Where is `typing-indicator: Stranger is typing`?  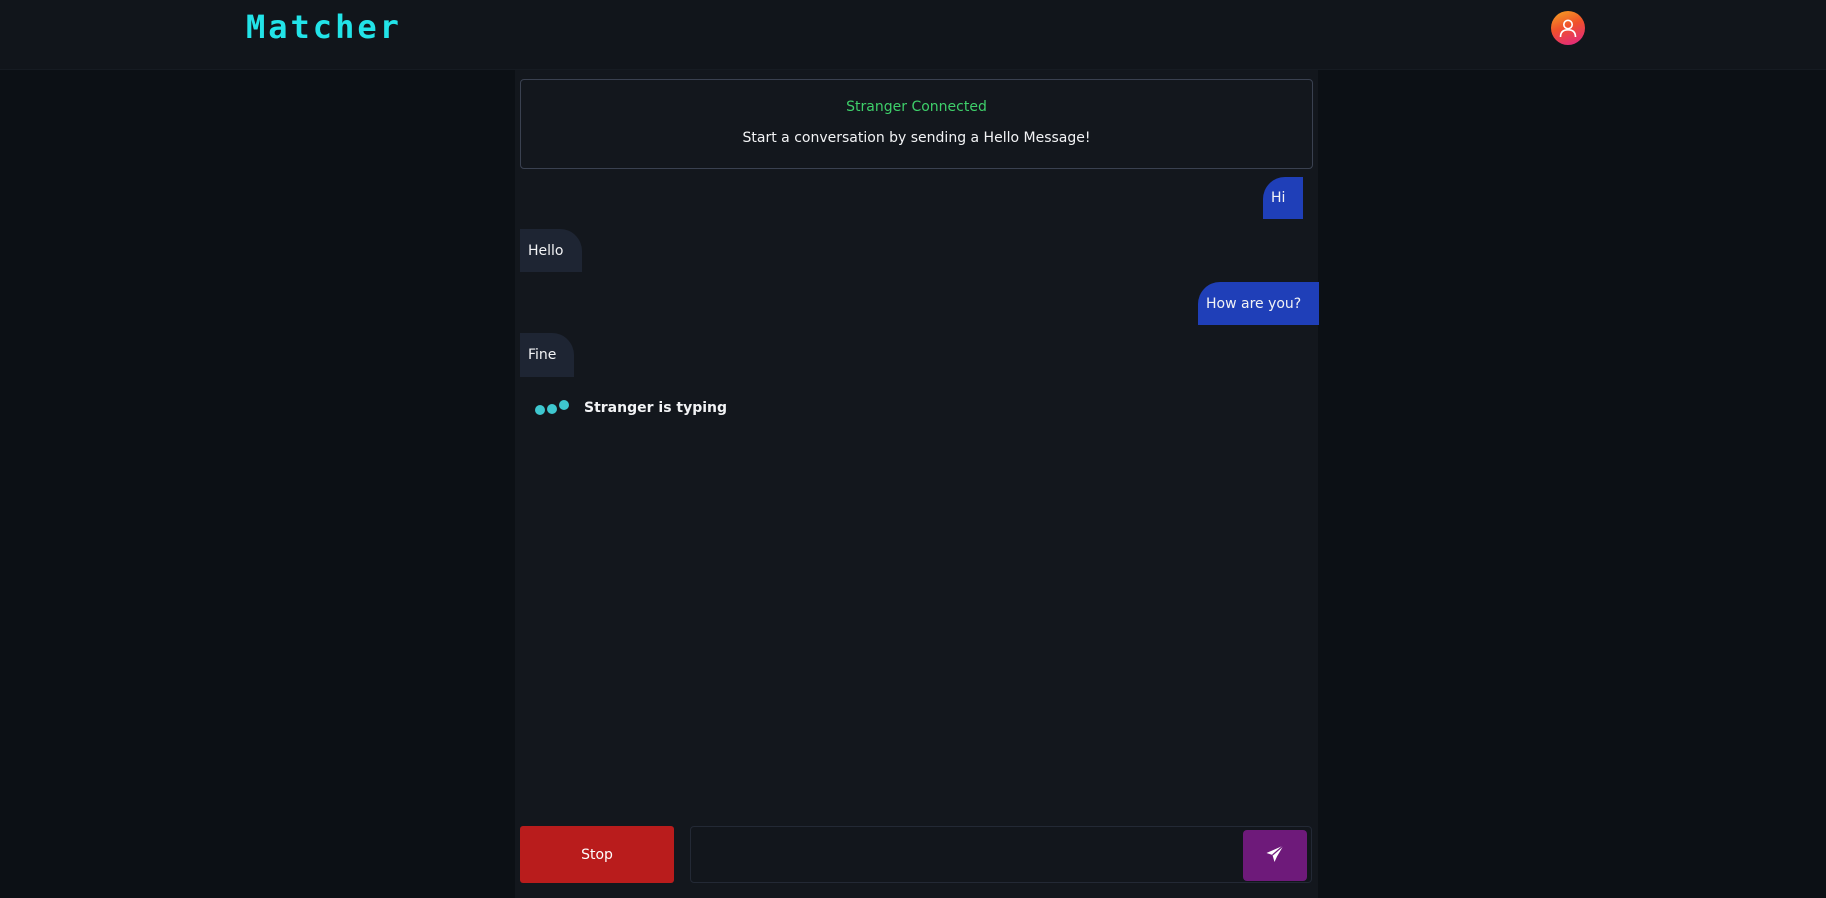 typing-indicator: Stranger is typing is located at coordinates (629, 408).